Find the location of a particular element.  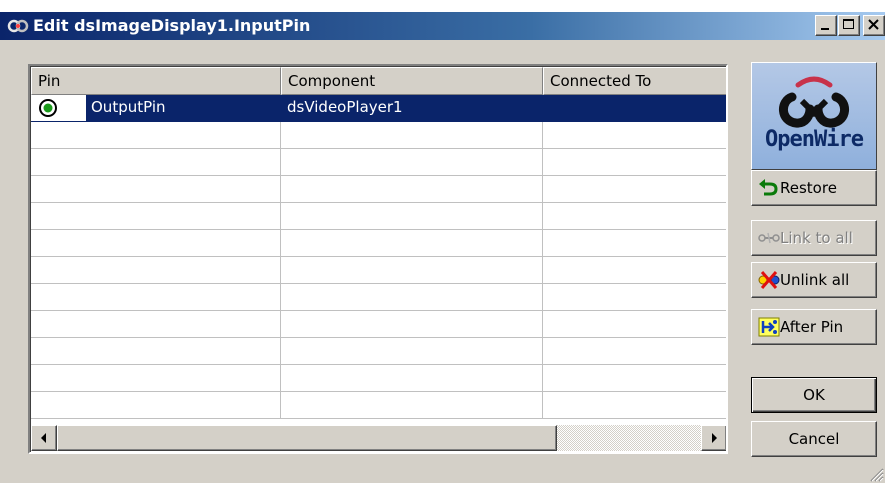

close-icon is located at coordinates (873, 24).